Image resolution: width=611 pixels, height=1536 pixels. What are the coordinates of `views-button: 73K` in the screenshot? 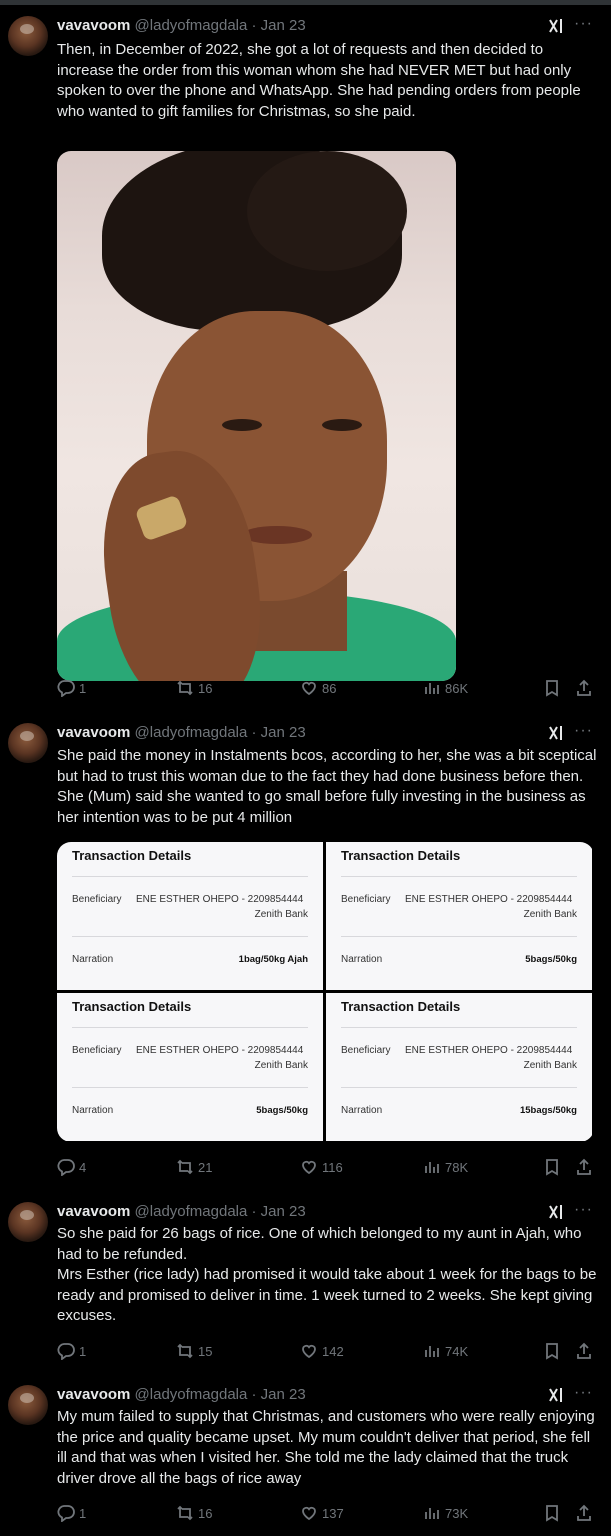 It's located at (445, 1513).